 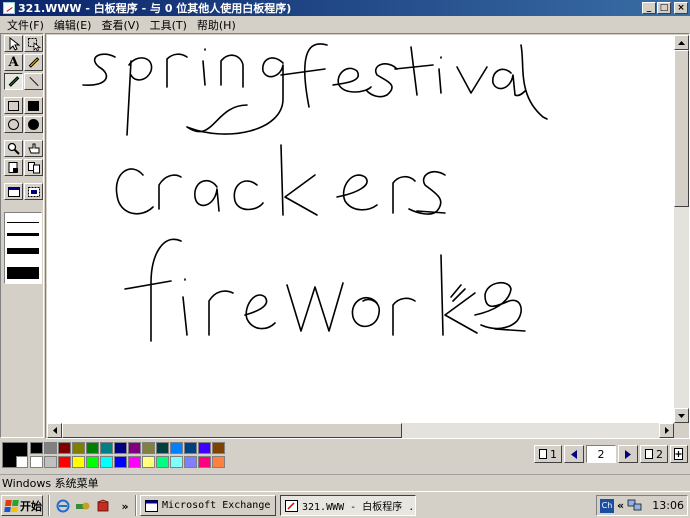 What do you see at coordinates (607, 505) in the screenshot?
I see `input-method-indicator: Ch` at bounding box center [607, 505].